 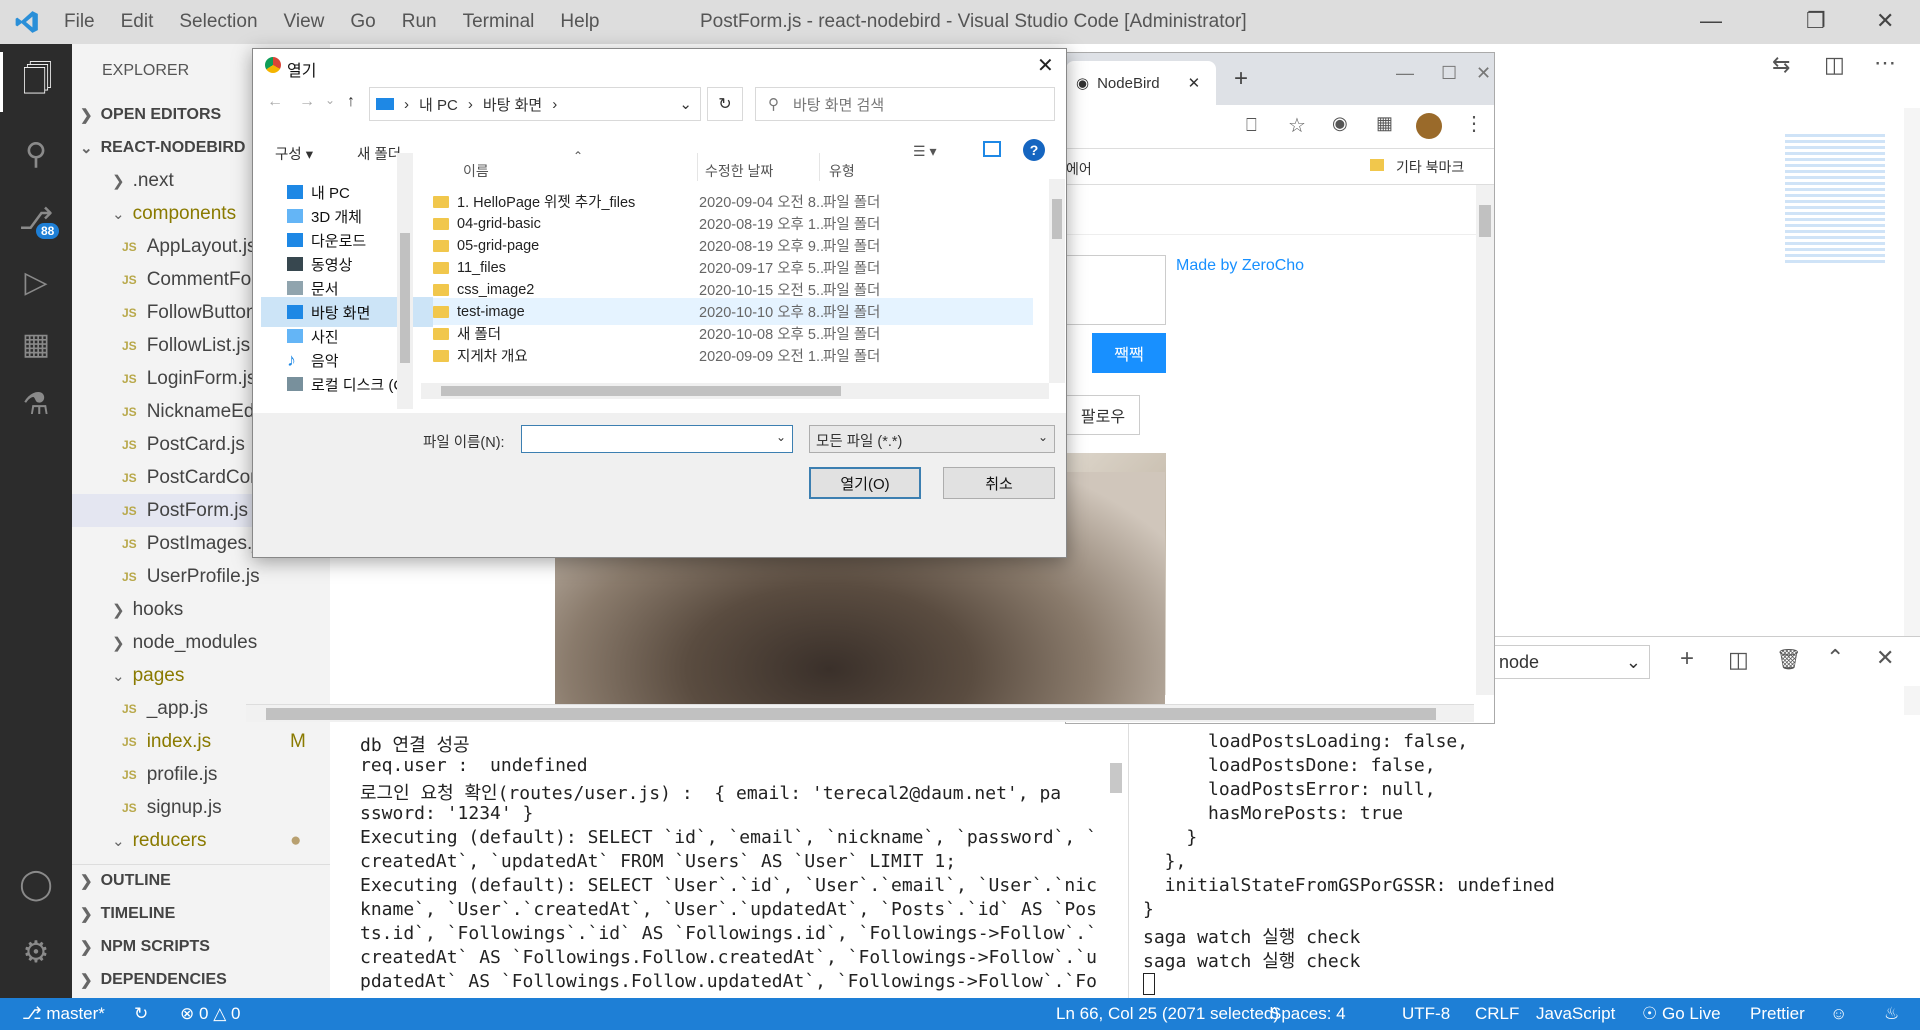 What do you see at coordinates (1405, 73) in the screenshot?
I see `browser-minimize-icon: —` at bounding box center [1405, 73].